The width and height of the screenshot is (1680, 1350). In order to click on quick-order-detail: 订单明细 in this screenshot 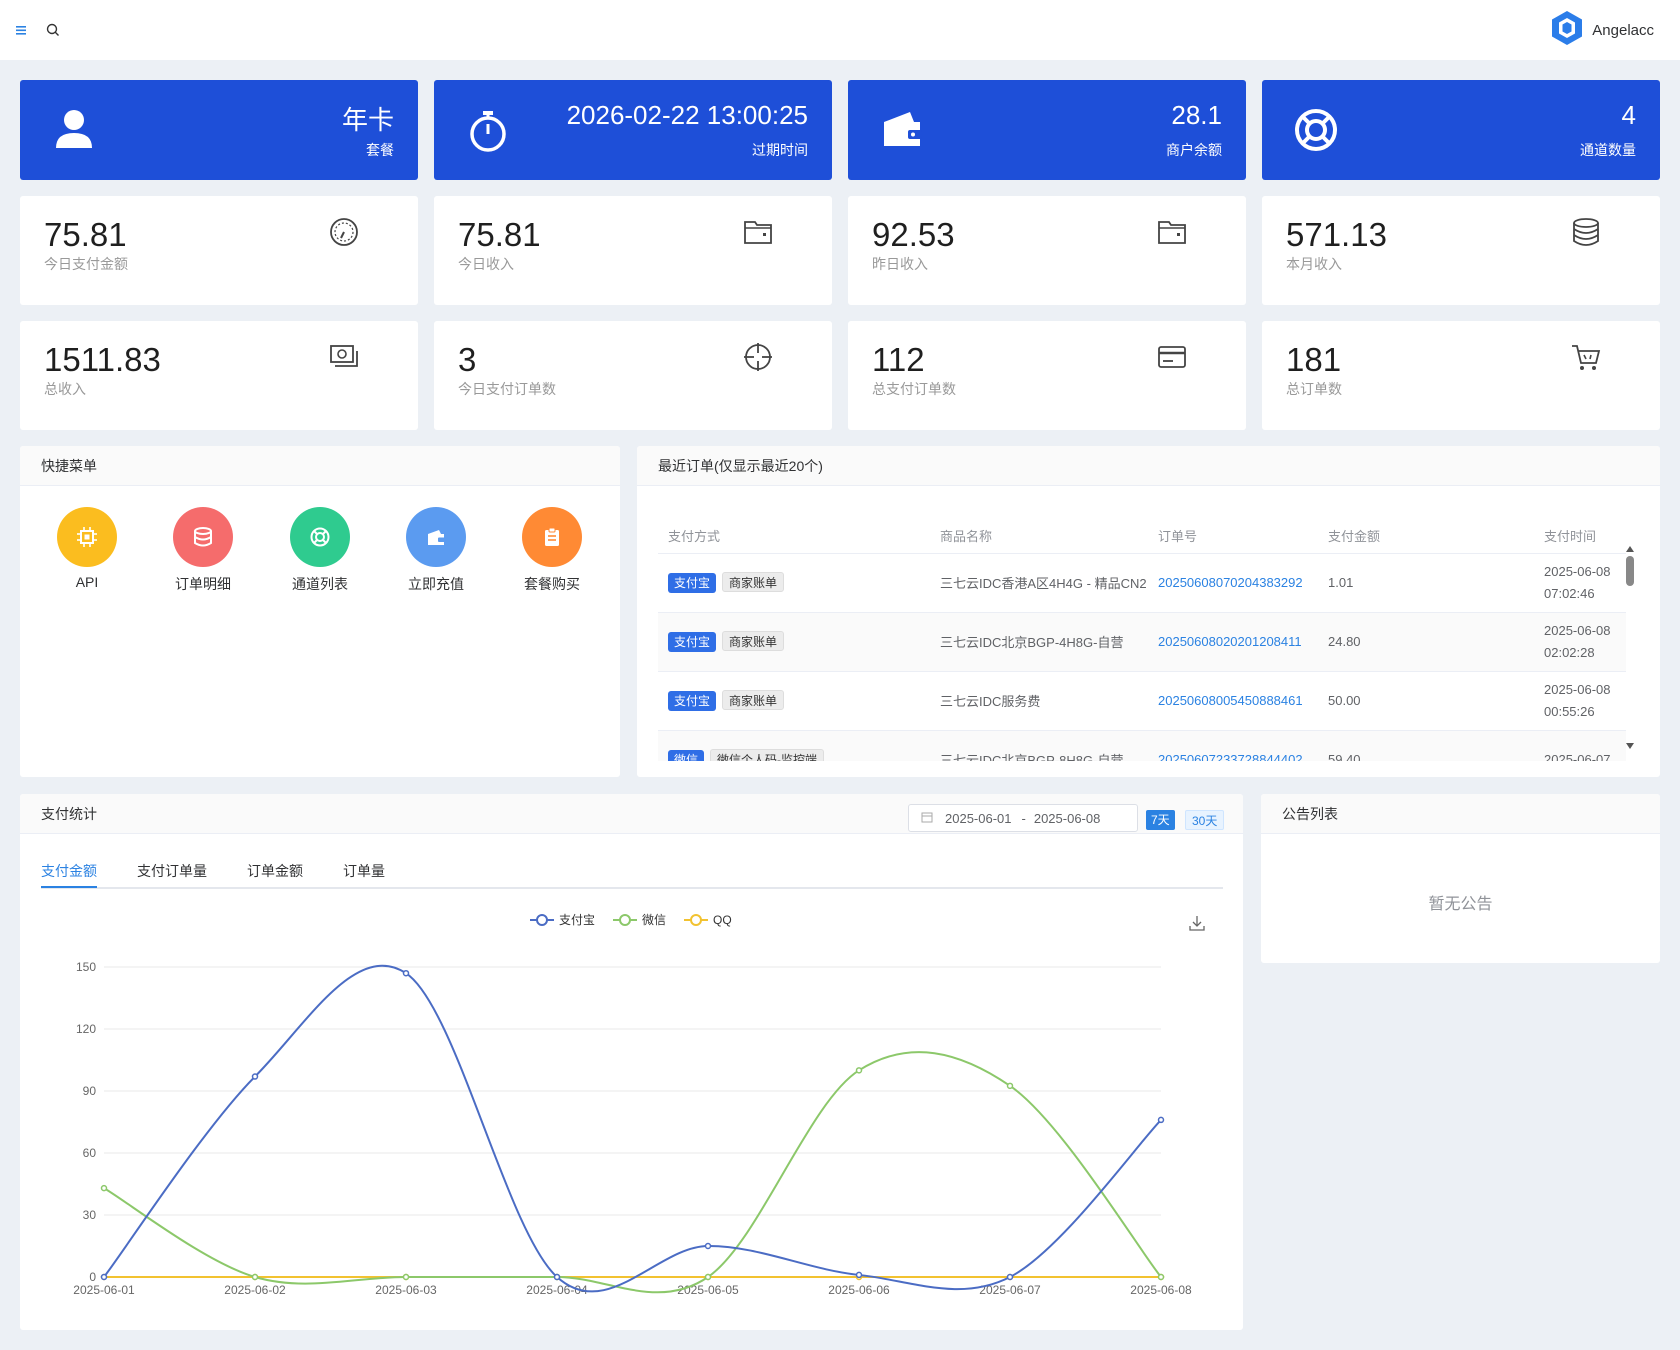, I will do `click(203, 550)`.